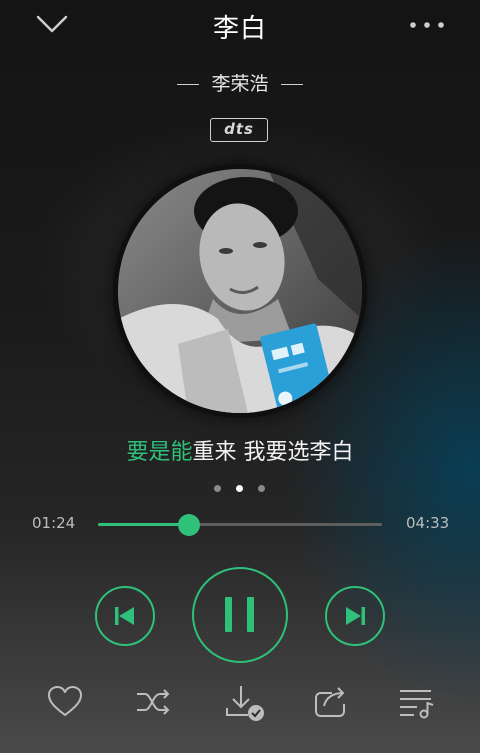 The height and width of the screenshot is (753, 480). I want to click on page-indicator, so click(240, 488).